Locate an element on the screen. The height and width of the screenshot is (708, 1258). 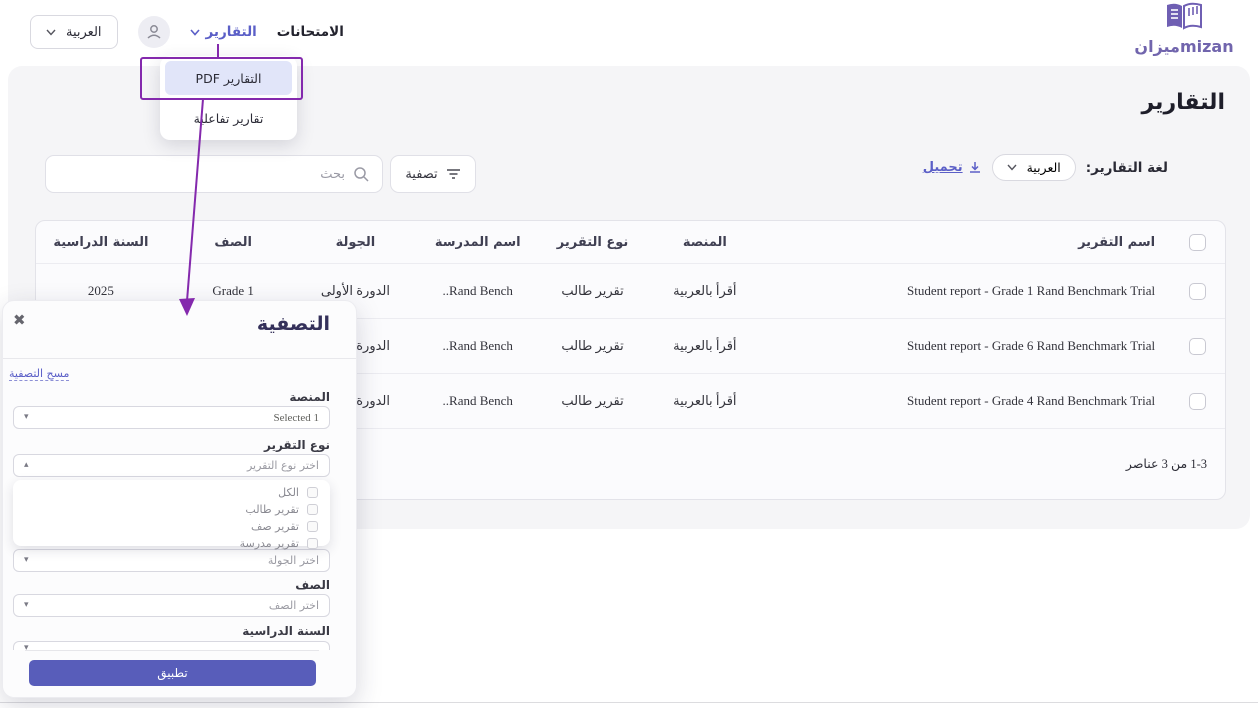
platform-filter-select: Selected 1 ▾ is located at coordinates (171, 417).